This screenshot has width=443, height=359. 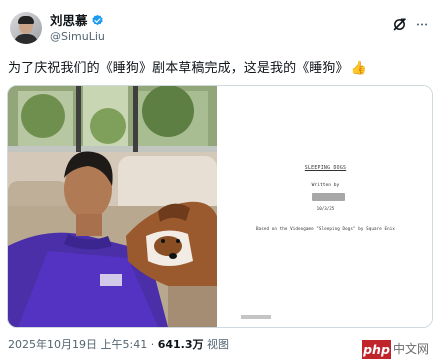 I want to click on views-label: 视图, so click(x=217, y=344).